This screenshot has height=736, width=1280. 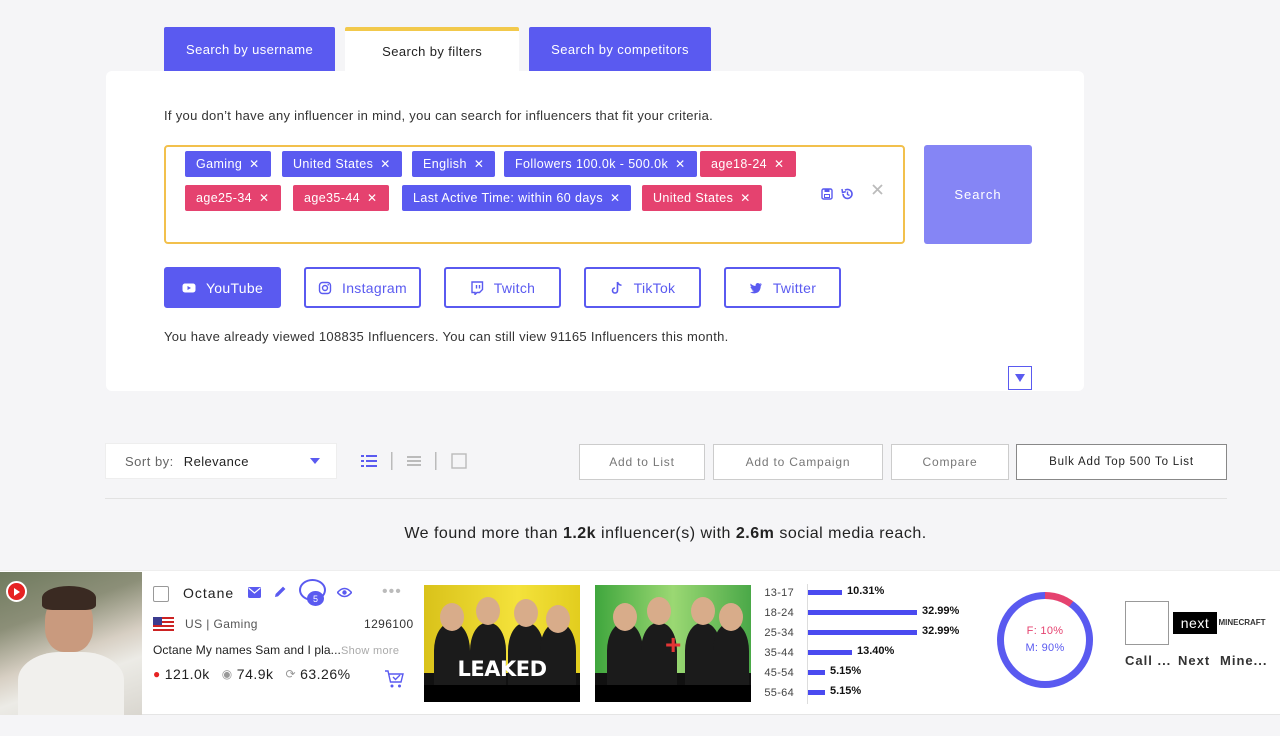 I want to click on filter-chip: age35-44 ✕, so click(x=341, y=198).